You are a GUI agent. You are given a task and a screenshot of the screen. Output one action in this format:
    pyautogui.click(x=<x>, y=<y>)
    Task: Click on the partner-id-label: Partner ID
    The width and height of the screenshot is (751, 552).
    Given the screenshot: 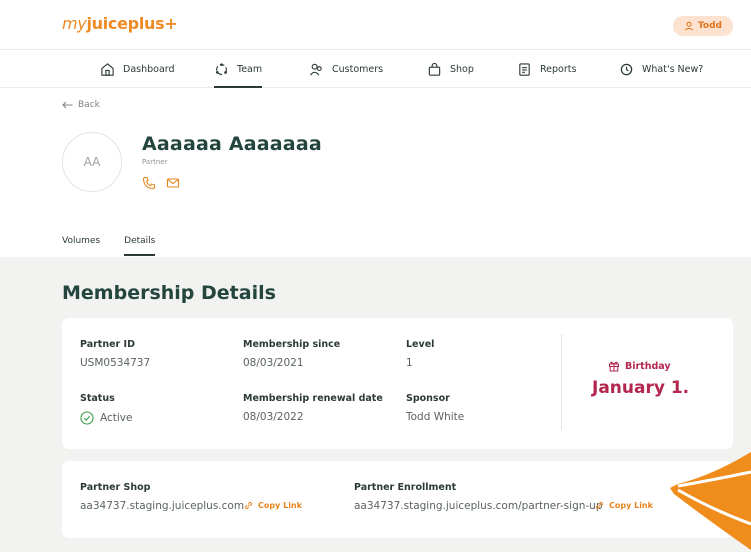 What is the action you would take?
    pyautogui.click(x=107, y=344)
    